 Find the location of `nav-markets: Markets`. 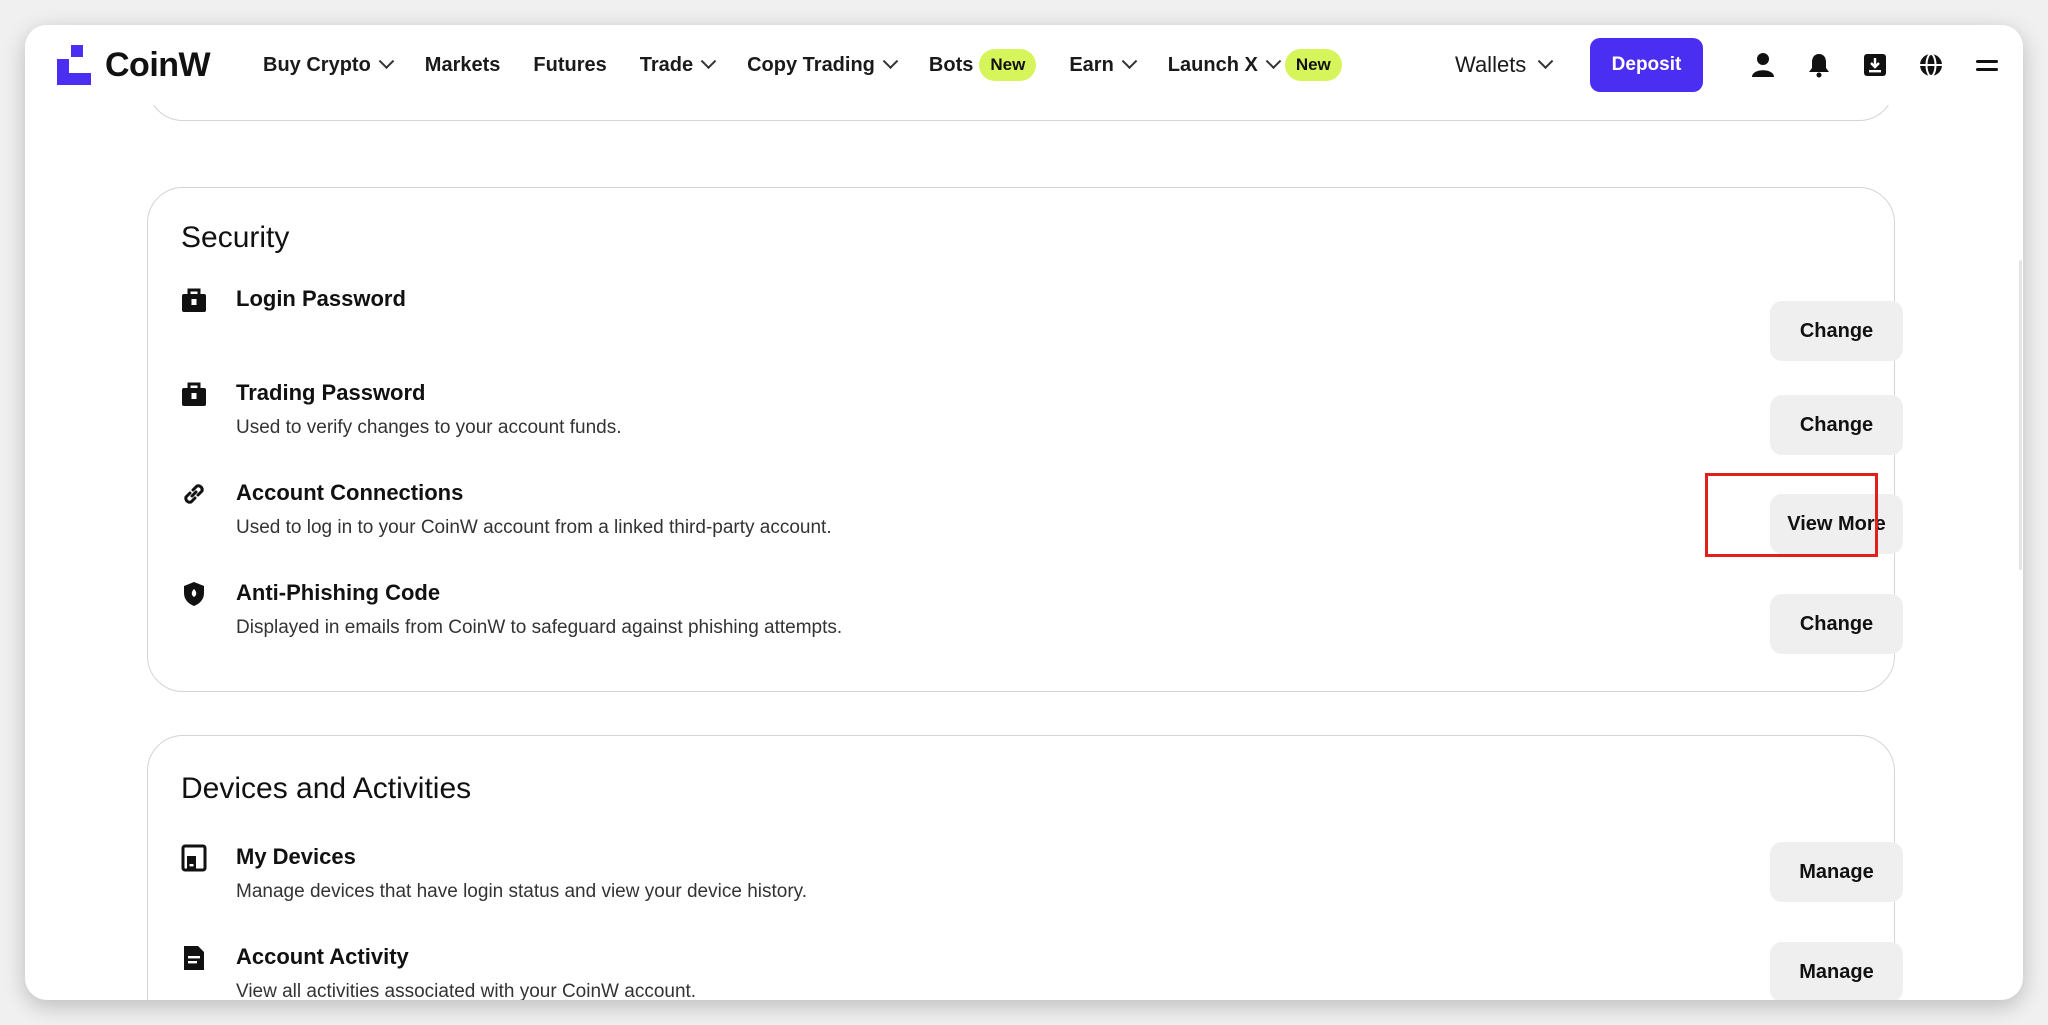

nav-markets: Markets is located at coordinates (463, 65).